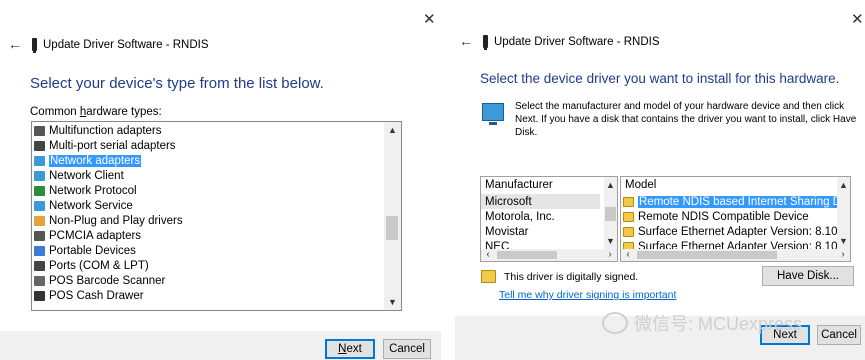 The width and height of the screenshot is (865, 360). What do you see at coordinates (208, 205) in the screenshot?
I see `list-item: Network Service` at bounding box center [208, 205].